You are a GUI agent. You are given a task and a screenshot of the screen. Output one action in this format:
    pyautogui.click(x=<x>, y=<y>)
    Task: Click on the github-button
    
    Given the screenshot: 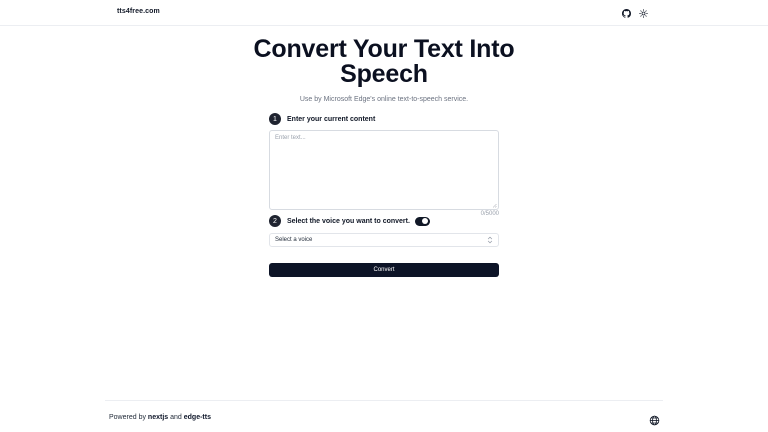 What is the action you would take?
    pyautogui.click(x=626, y=13)
    